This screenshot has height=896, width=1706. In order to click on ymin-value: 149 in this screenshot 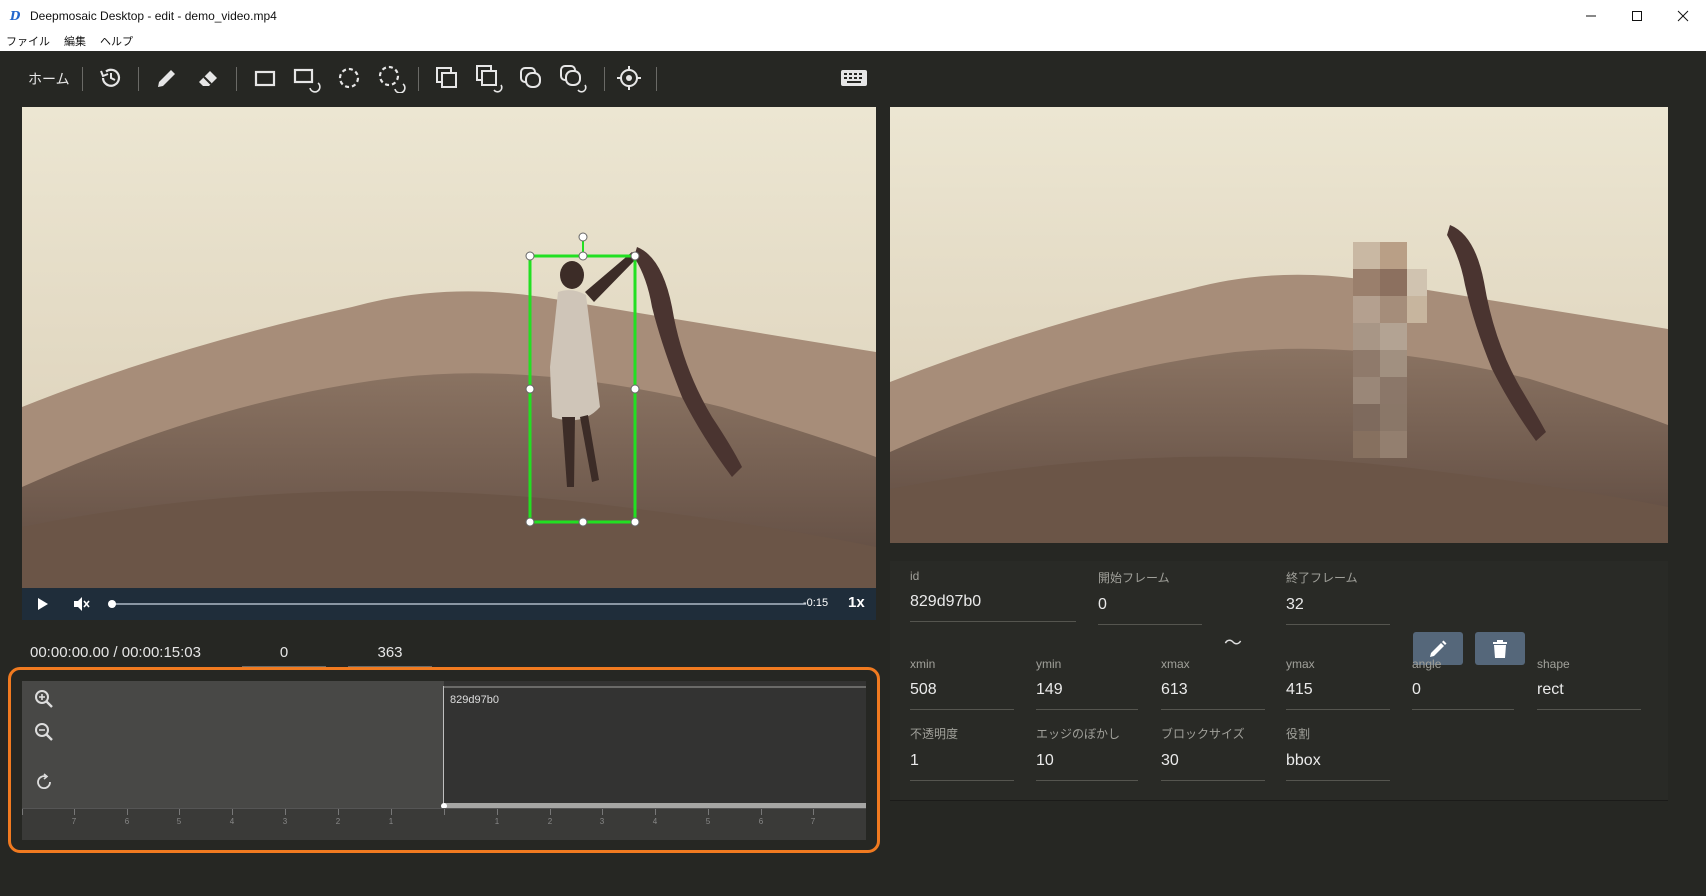, I will do `click(1087, 695)`.